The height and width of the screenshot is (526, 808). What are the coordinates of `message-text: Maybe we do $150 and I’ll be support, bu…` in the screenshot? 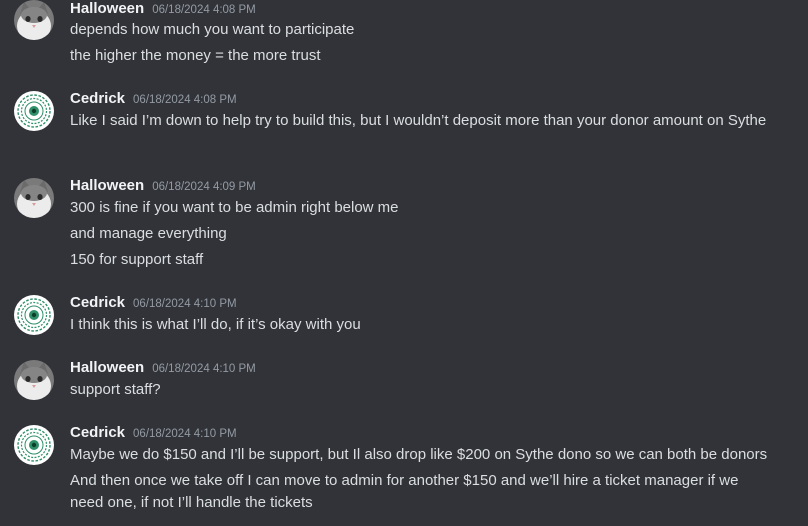 It's located at (419, 454).